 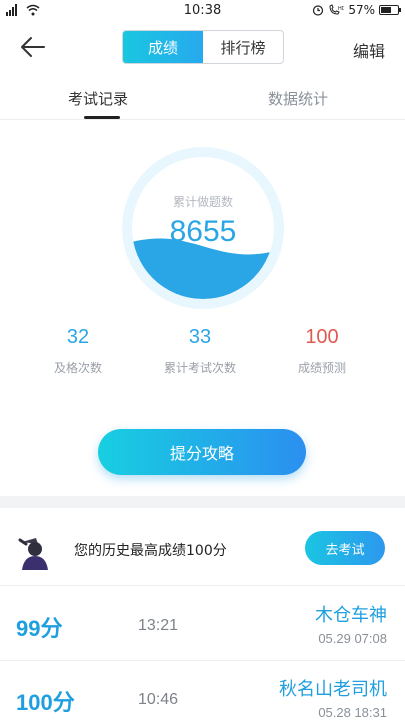 I want to click on record-duration: 10:46, so click(x=158, y=699).